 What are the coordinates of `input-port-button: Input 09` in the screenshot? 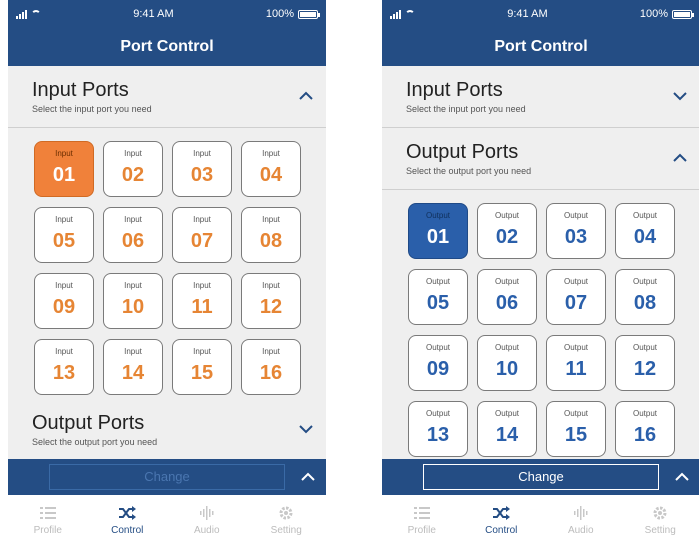 It's located at (64, 301).